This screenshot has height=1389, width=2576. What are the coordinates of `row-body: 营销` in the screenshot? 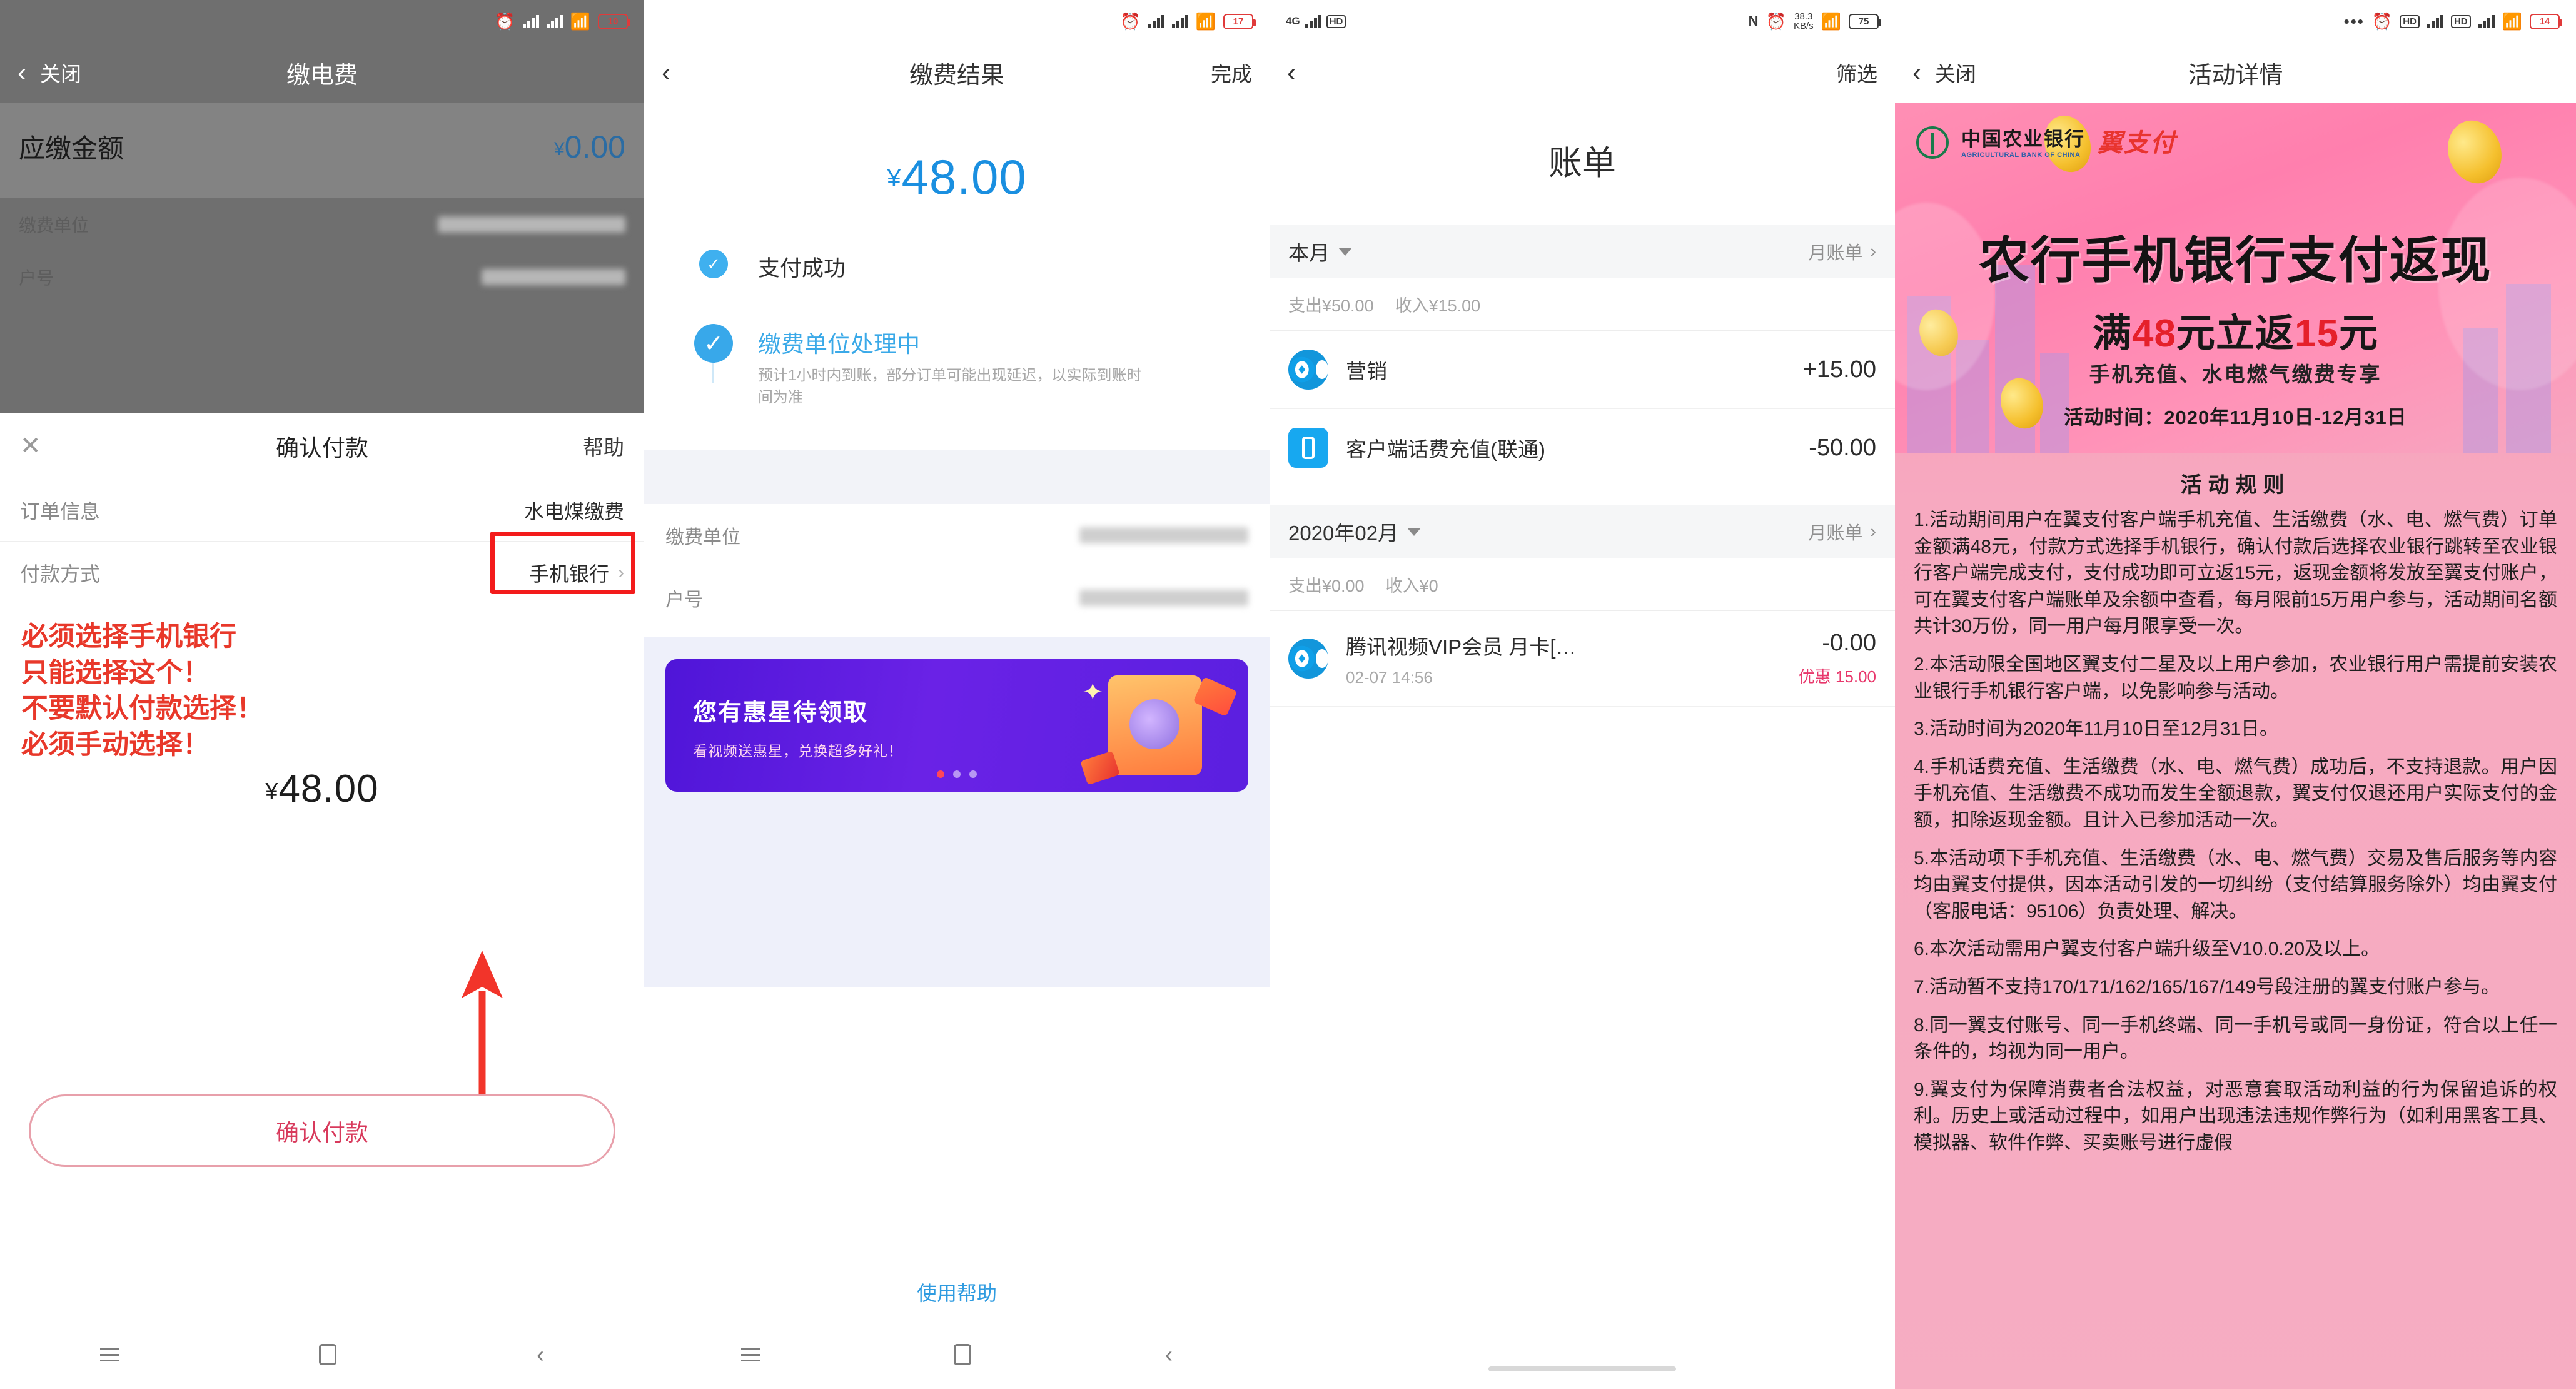 It's located at (1566, 370).